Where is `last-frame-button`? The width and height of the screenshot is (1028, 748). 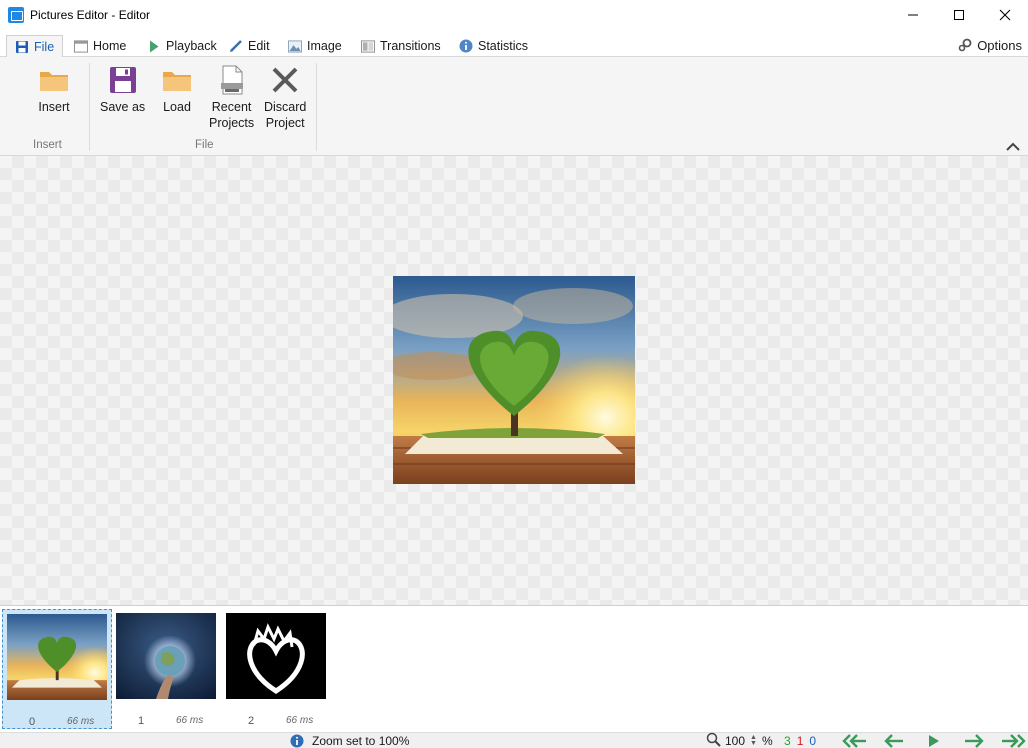
last-frame-button is located at coordinates (1011, 740).